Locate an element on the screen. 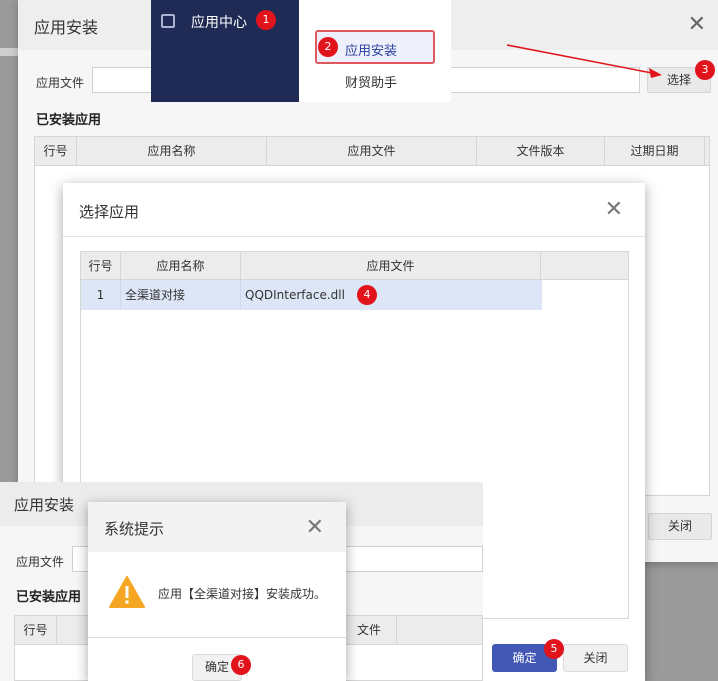 Image resolution: width=718 pixels, height=681 pixels. arrow-annotation is located at coordinates (584, 61).